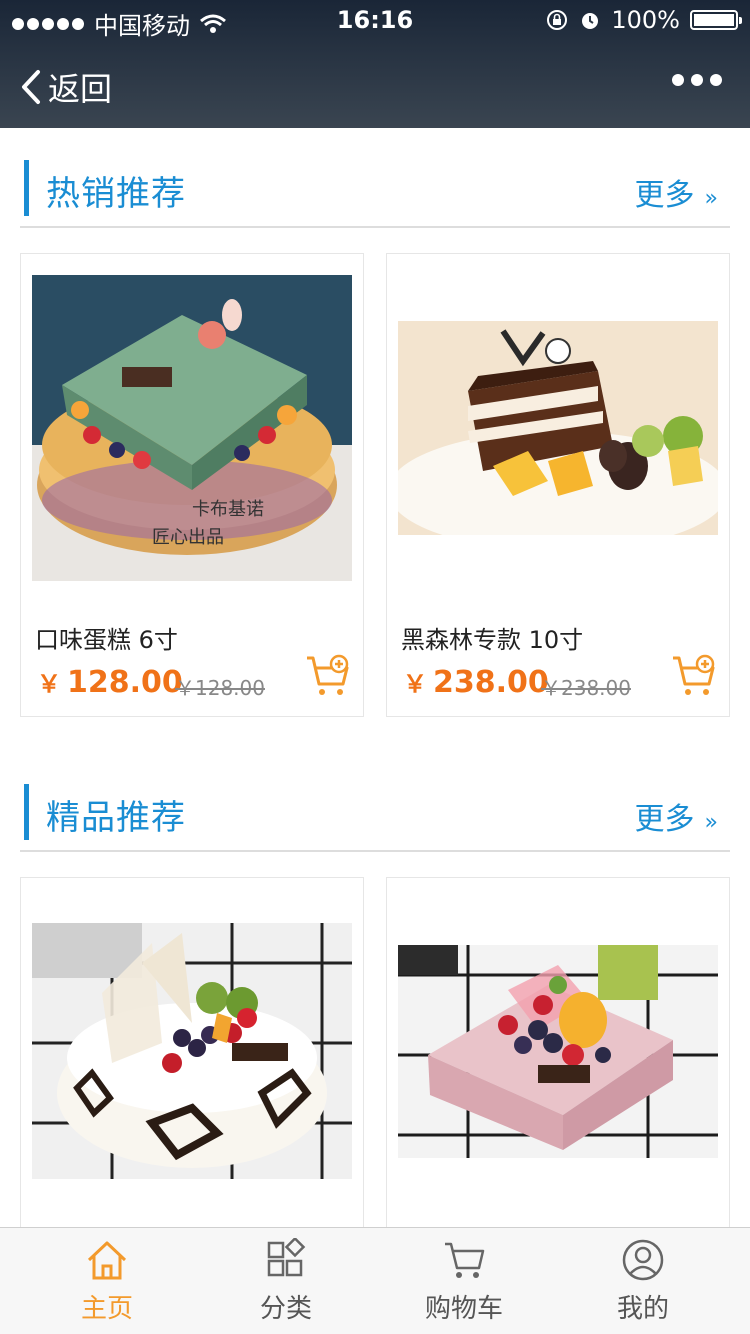 Image resolution: width=750 pixels, height=1334 pixels. What do you see at coordinates (464, 1281) in the screenshot?
I see `tab-cart: 购物车` at bounding box center [464, 1281].